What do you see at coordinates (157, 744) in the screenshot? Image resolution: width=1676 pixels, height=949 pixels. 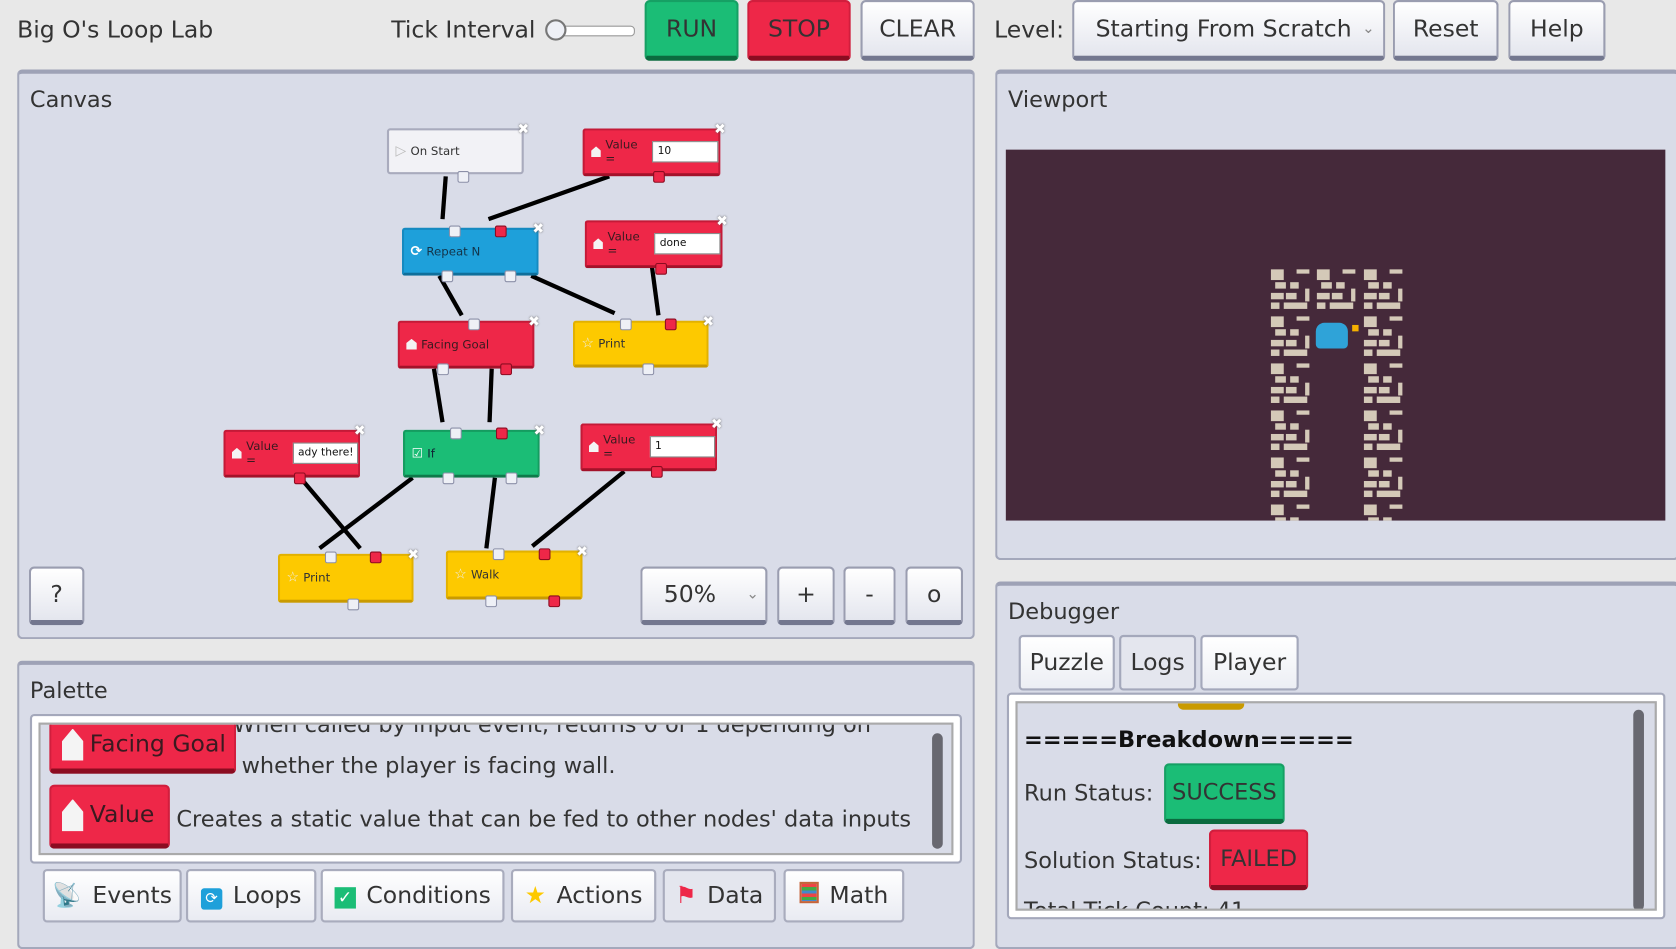 I see `palette-item-label: Facing Goal` at bounding box center [157, 744].